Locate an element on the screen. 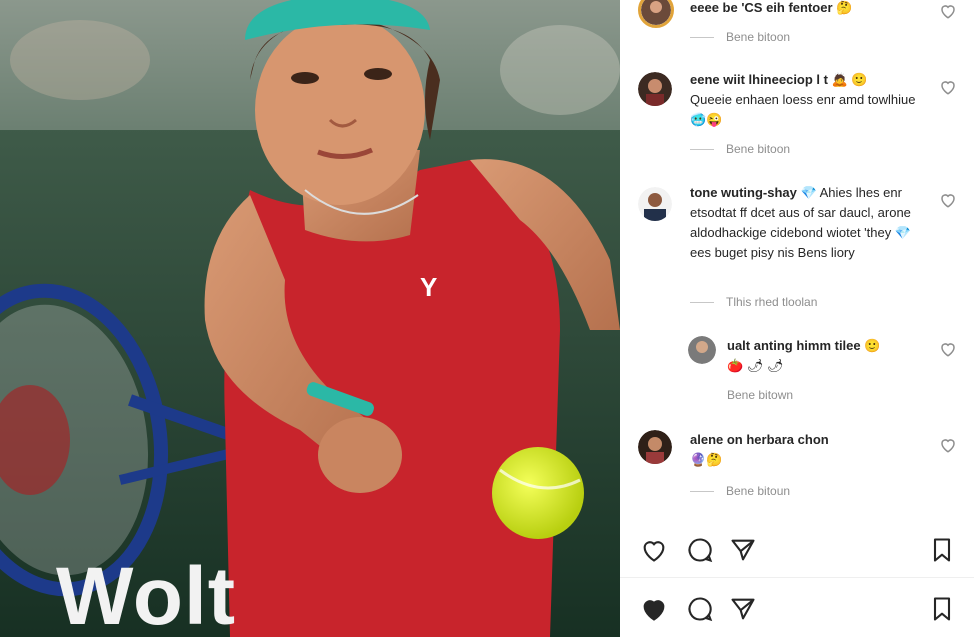 The image size is (974, 637). comment-item: alene on herbara chon 🔮🤔 Bene bitoun is located at coordinates (797, 465).